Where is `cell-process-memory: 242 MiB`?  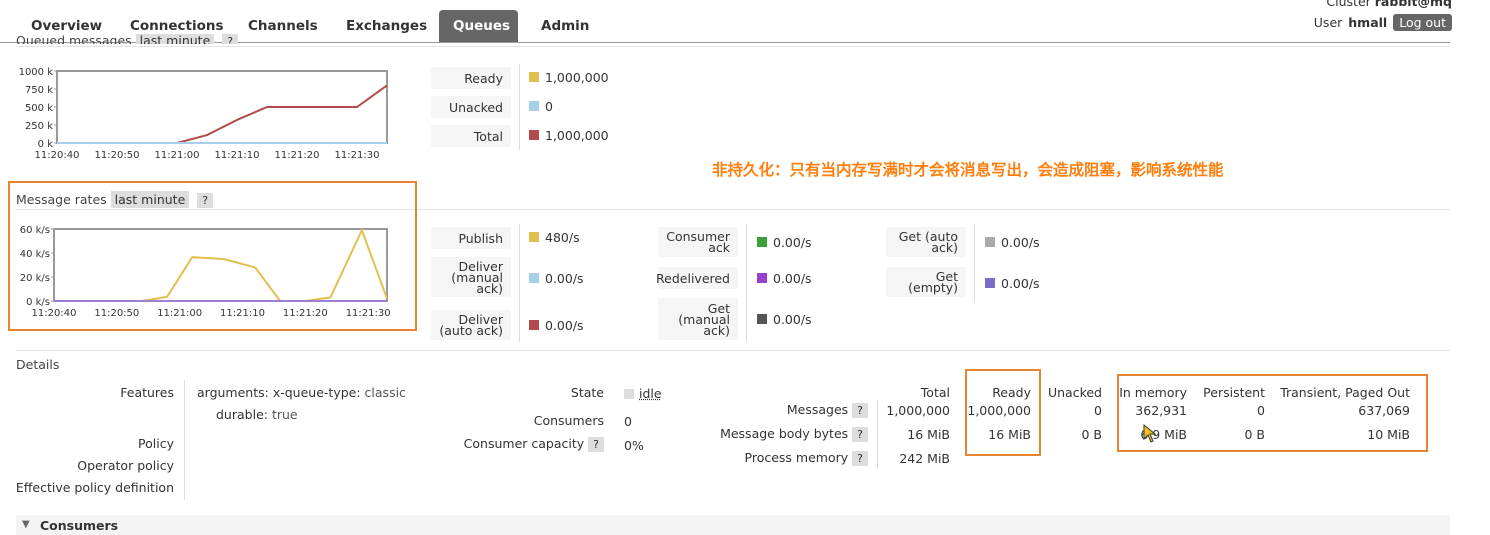
cell-process-memory: 242 MiB is located at coordinates (924, 458).